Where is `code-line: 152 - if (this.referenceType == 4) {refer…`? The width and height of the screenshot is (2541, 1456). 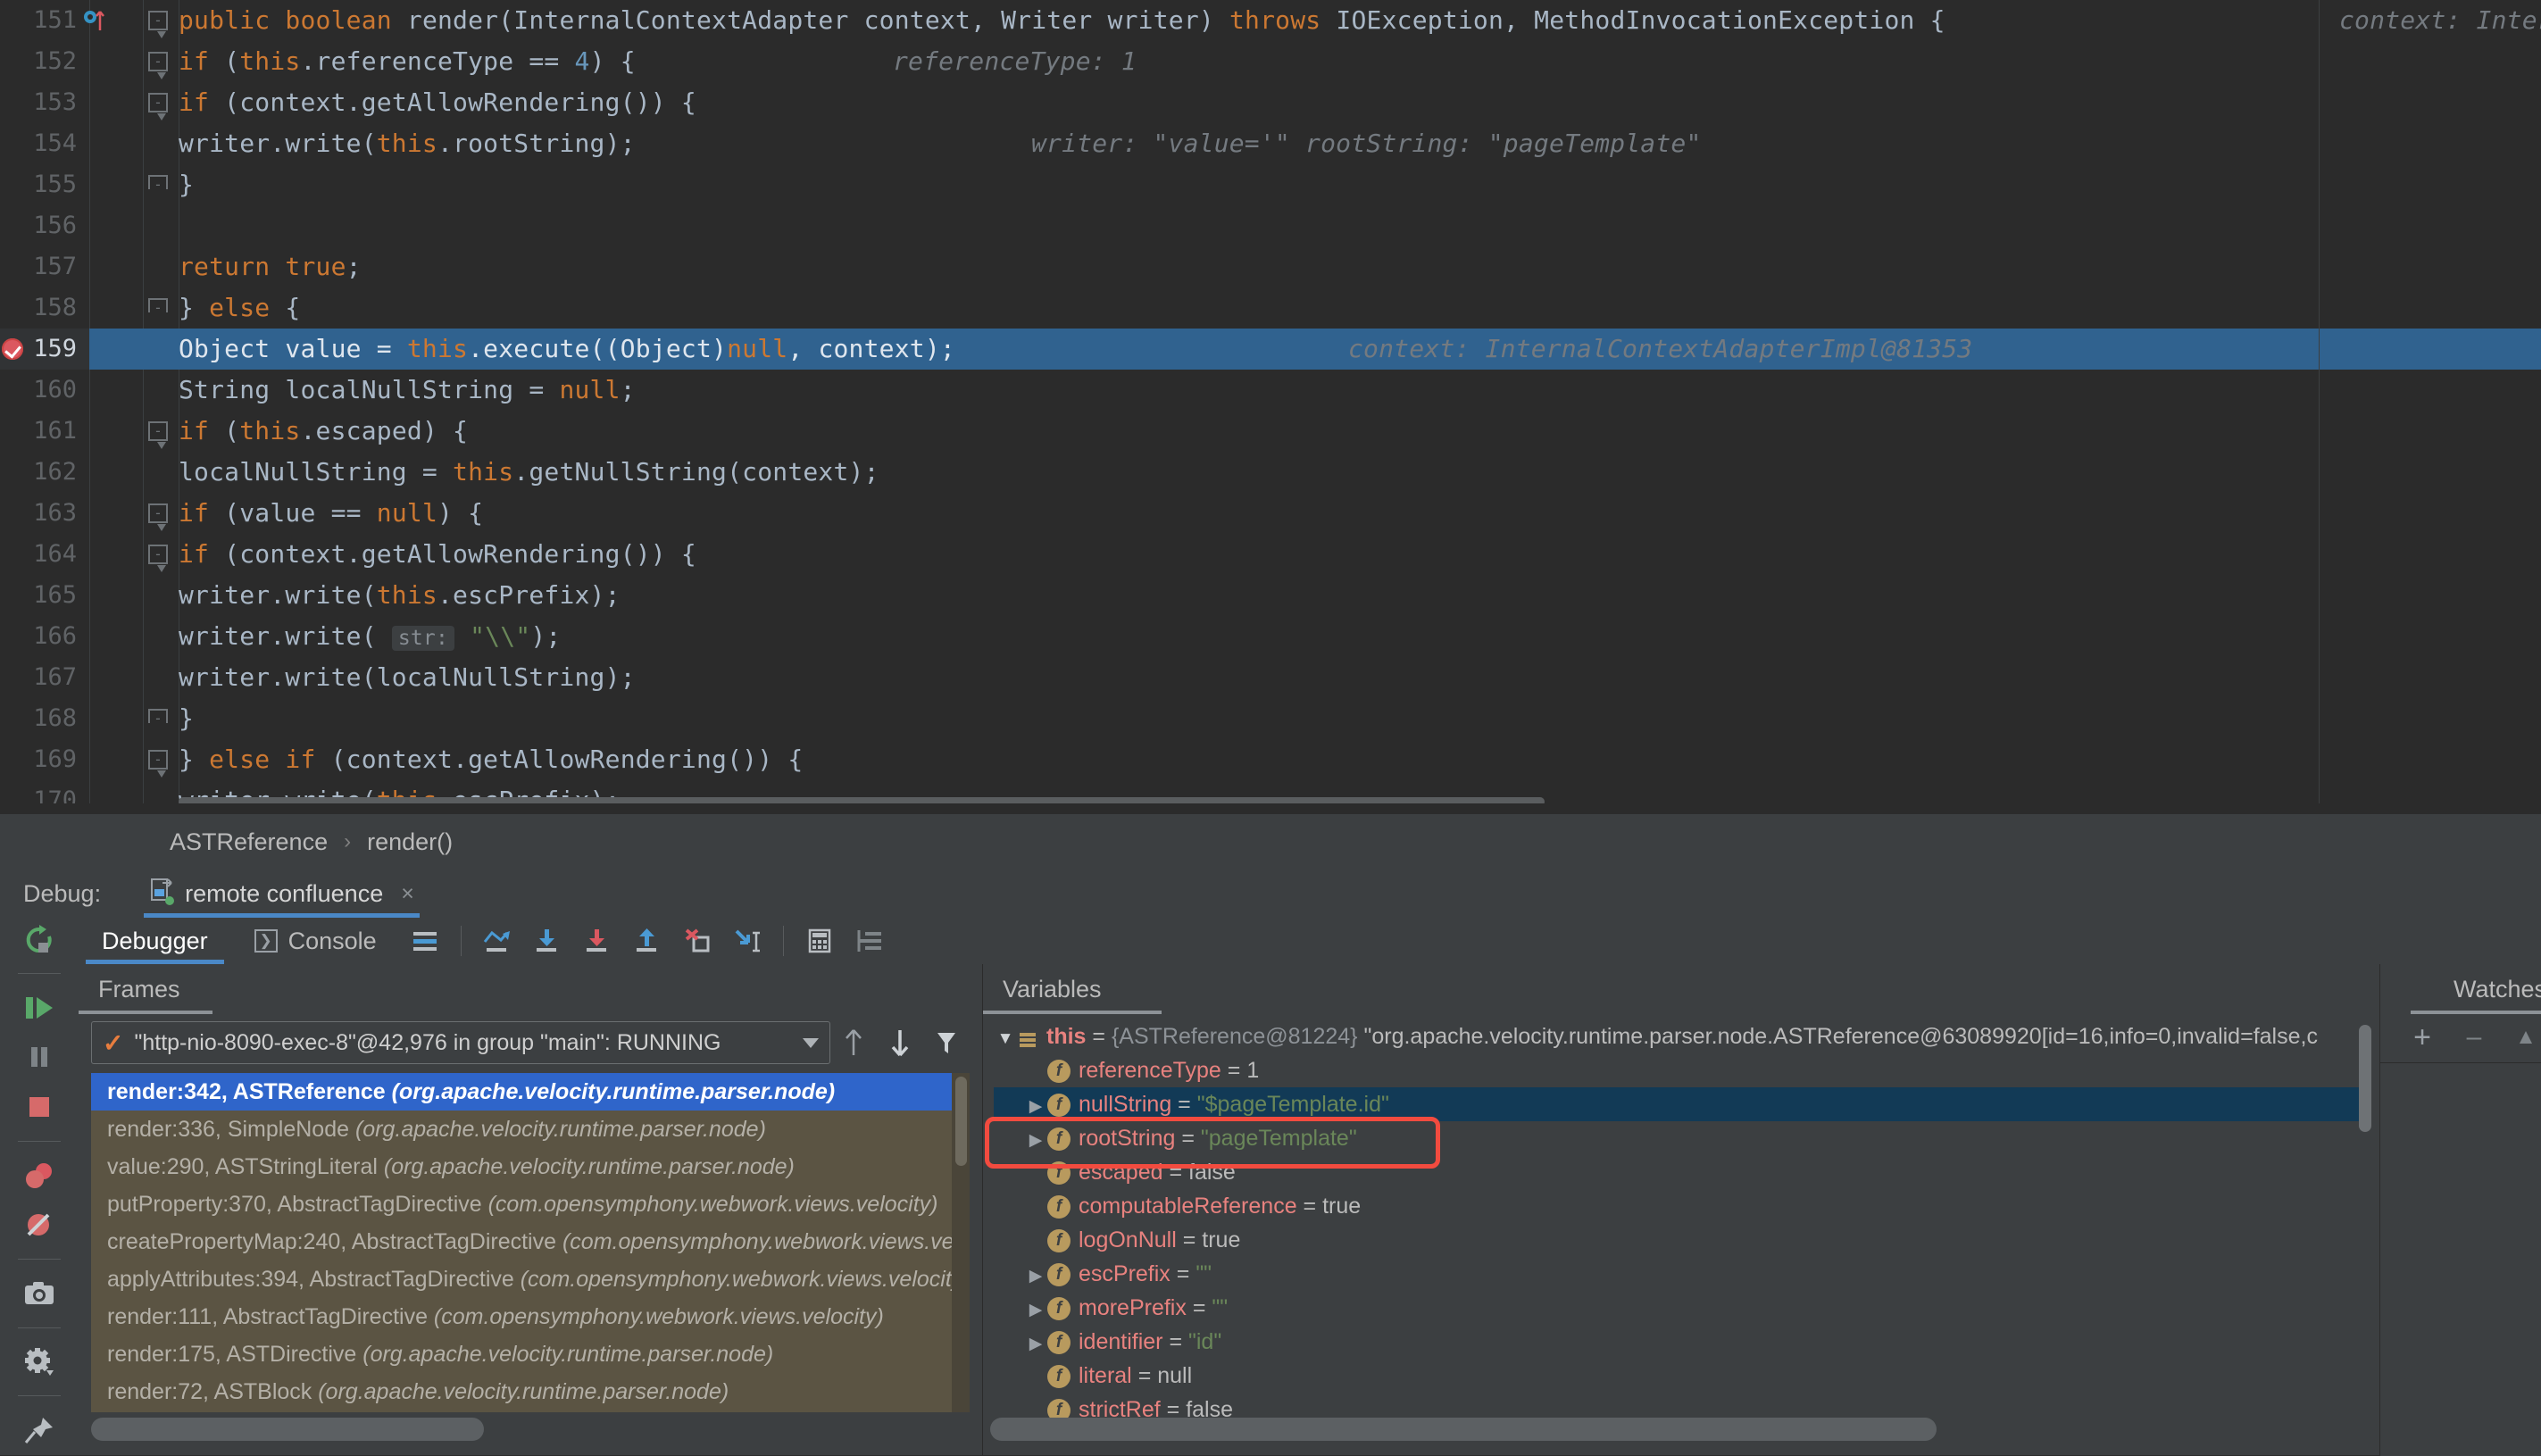 code-line: 152 - if (this.referenceType == 4) {refer… is located at coordinates (1270, 61).